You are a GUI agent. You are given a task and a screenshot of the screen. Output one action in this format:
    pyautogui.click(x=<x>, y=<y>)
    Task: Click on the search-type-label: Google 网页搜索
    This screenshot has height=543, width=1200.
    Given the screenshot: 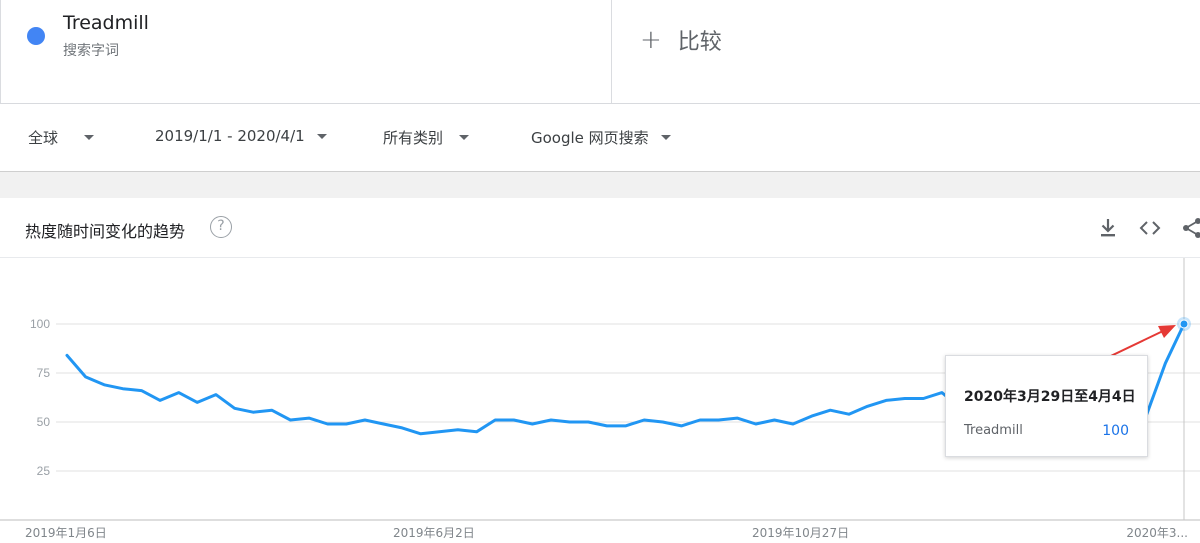 What is the action you would take?
    pyautogui.click(x=590, y=138)
    